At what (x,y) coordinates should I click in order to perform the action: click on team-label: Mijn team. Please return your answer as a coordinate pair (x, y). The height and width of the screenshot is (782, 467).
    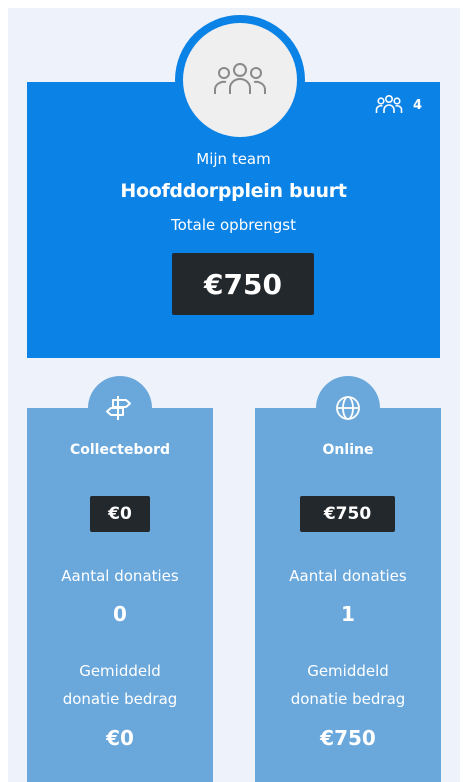
    Looking at the image, I should click on (233, 159).